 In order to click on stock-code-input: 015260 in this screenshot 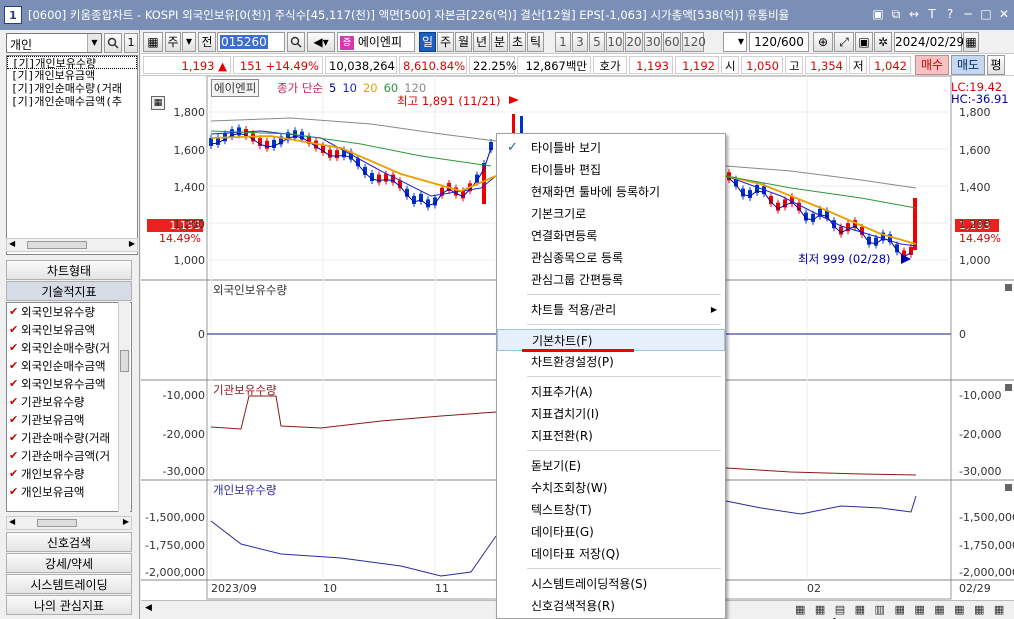, I will do `click(251, 42)`.